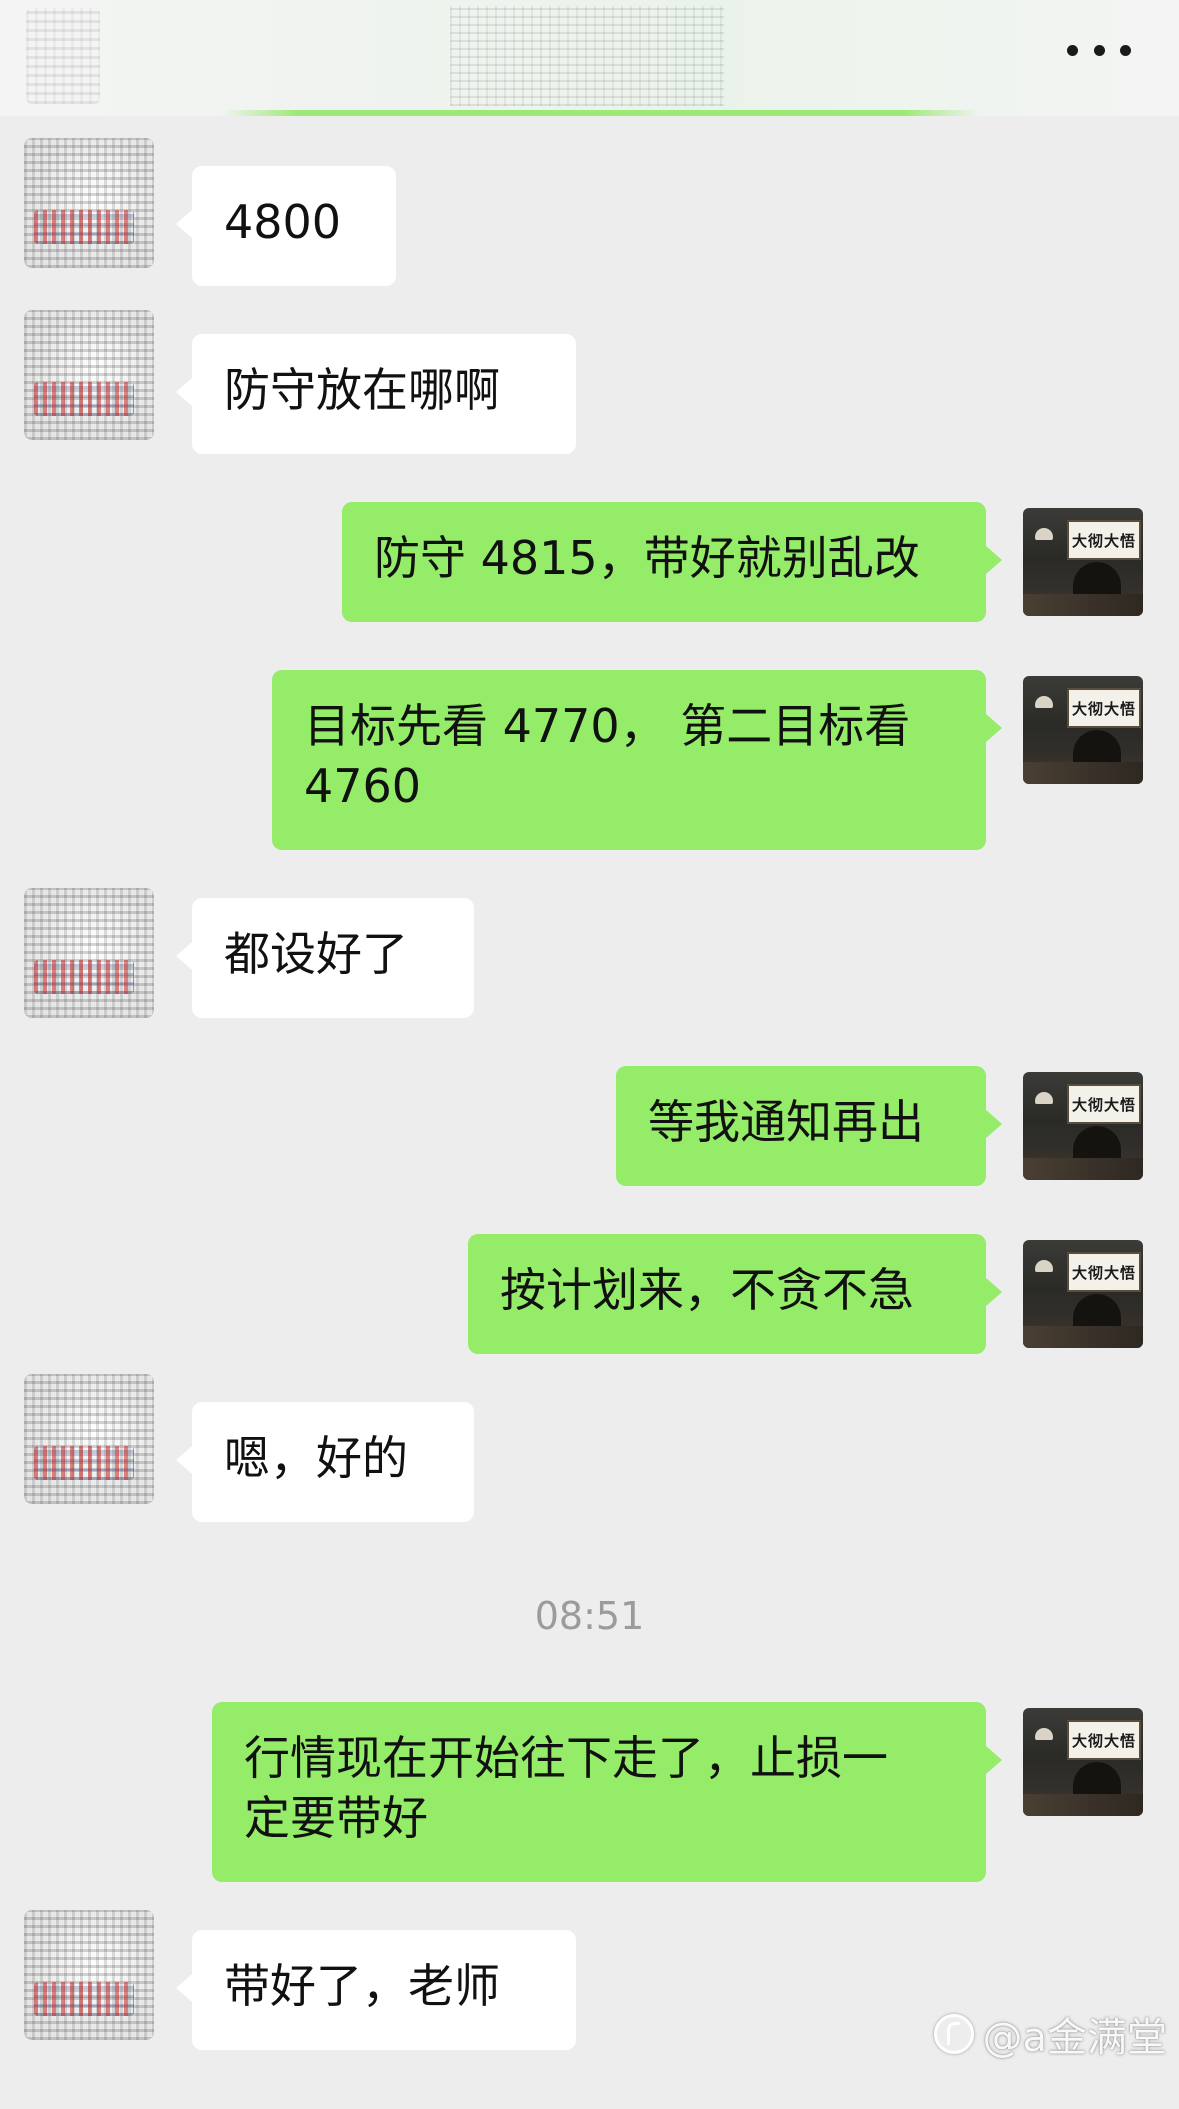  I want to click on message-bubble-outgoing: 按计划来，不贪不急, so click(735, 1294).